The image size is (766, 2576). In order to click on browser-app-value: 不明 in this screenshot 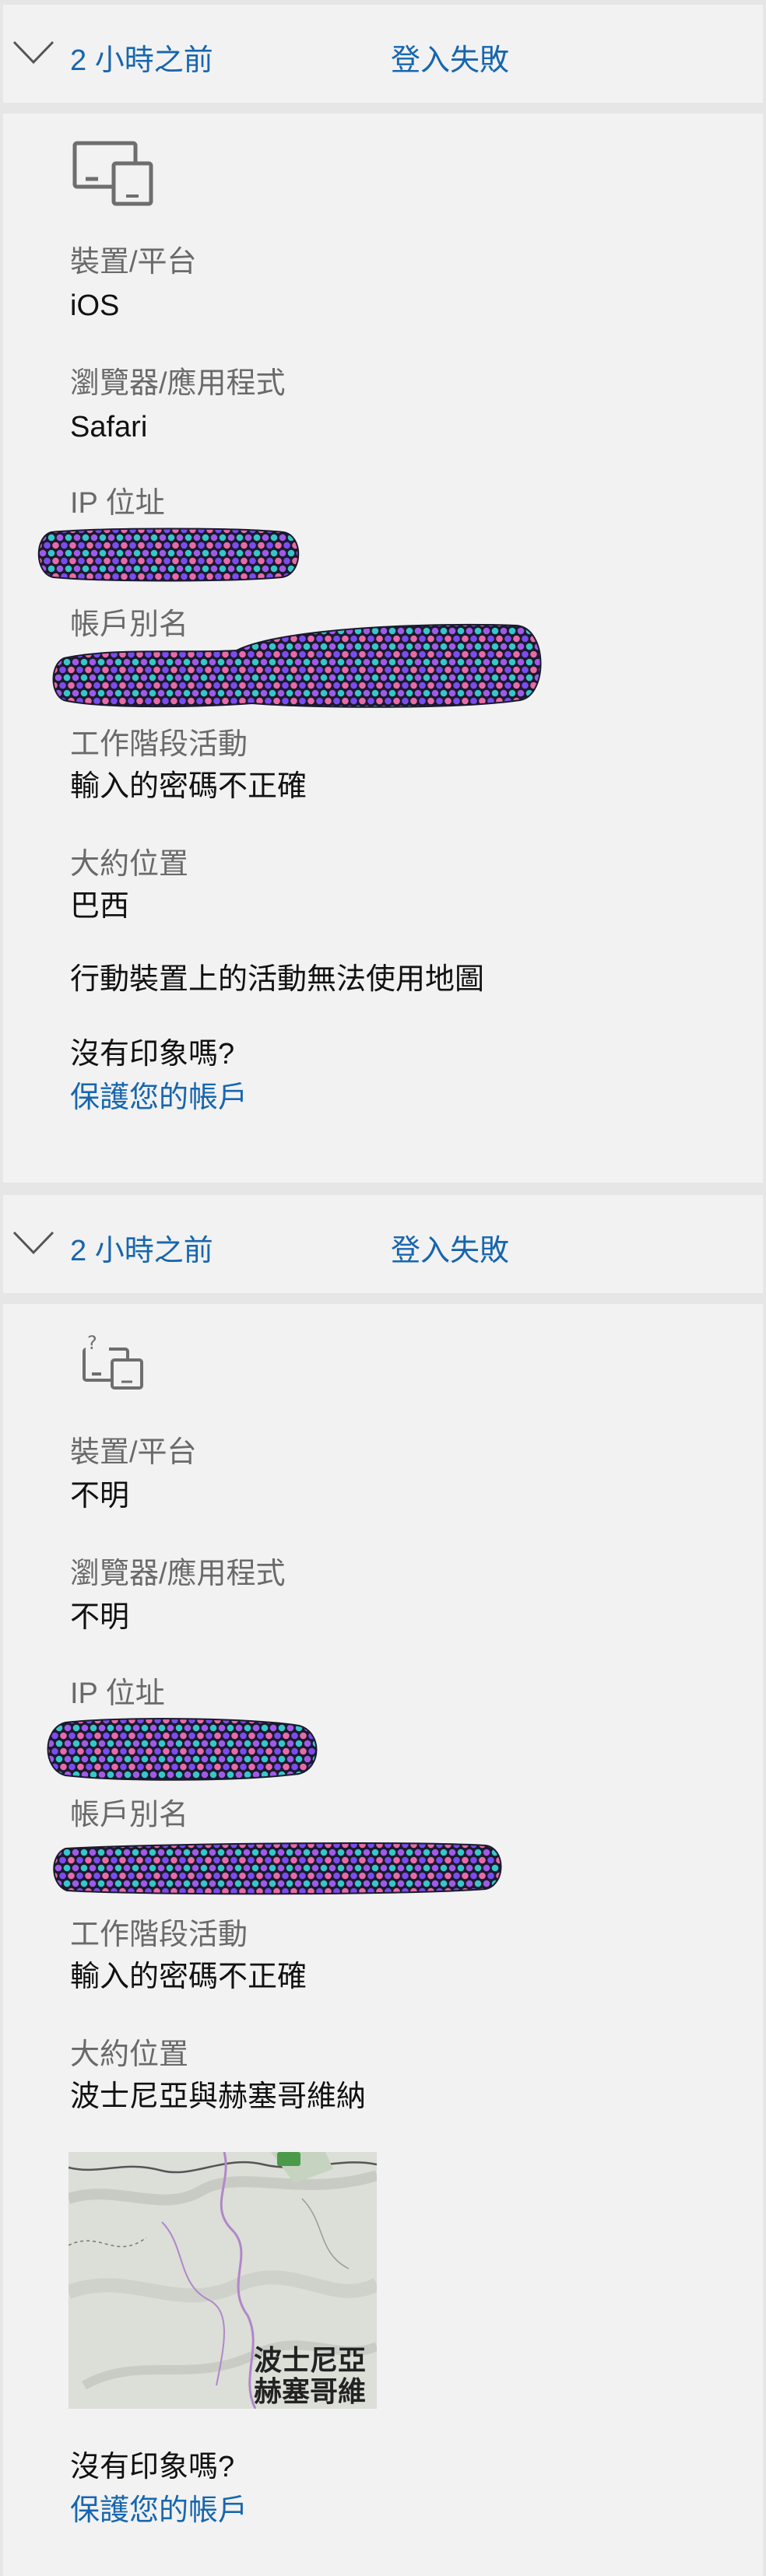, I will do `click(100, 1618)`.